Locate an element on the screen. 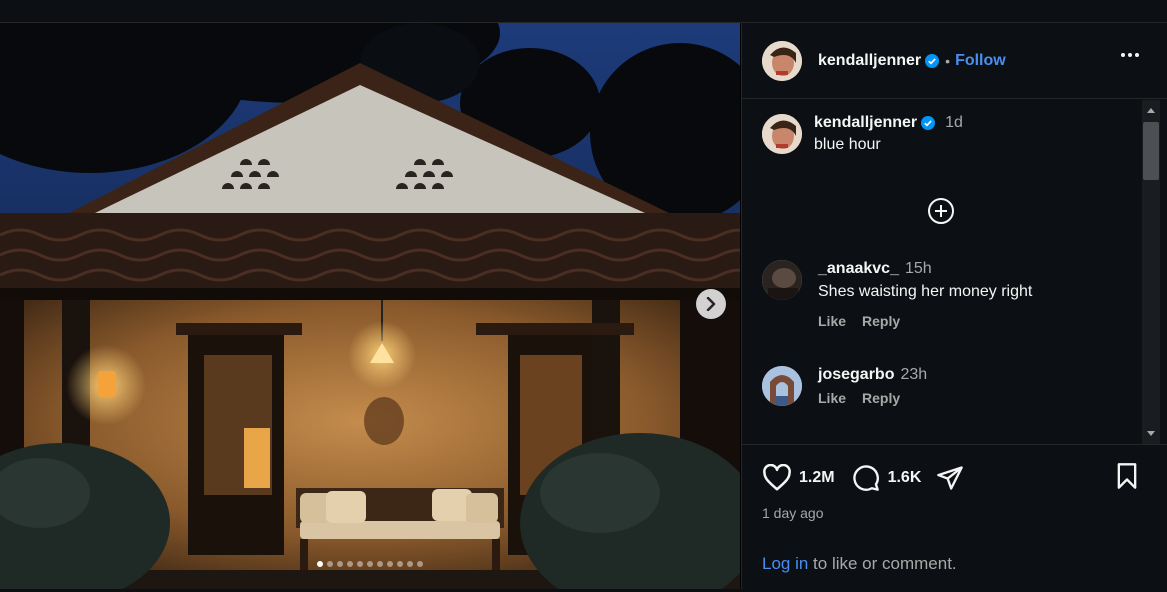  more-options-icon is located at coordinates (1130, 55).